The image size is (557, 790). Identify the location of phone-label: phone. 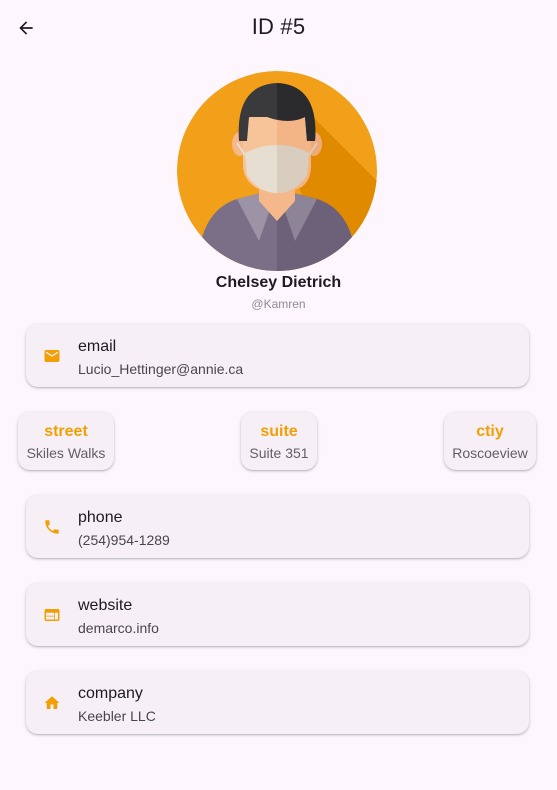
(100, 517).